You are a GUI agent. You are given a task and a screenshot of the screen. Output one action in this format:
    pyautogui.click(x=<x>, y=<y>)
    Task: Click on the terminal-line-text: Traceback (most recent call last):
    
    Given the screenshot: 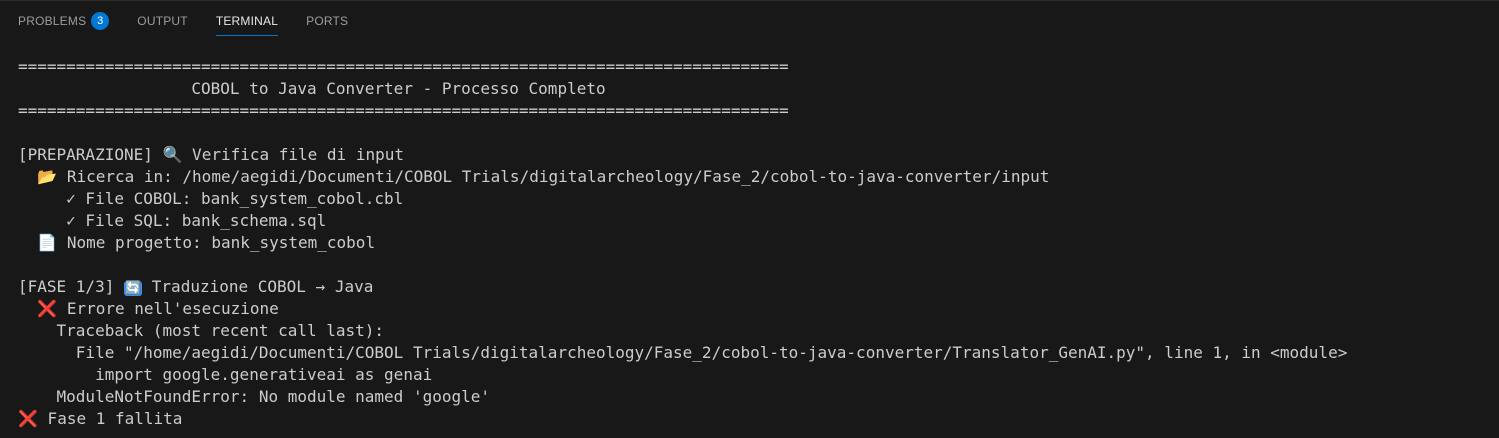 What is the action you would take?
    pyautogui.click(x=201, y=330)
    